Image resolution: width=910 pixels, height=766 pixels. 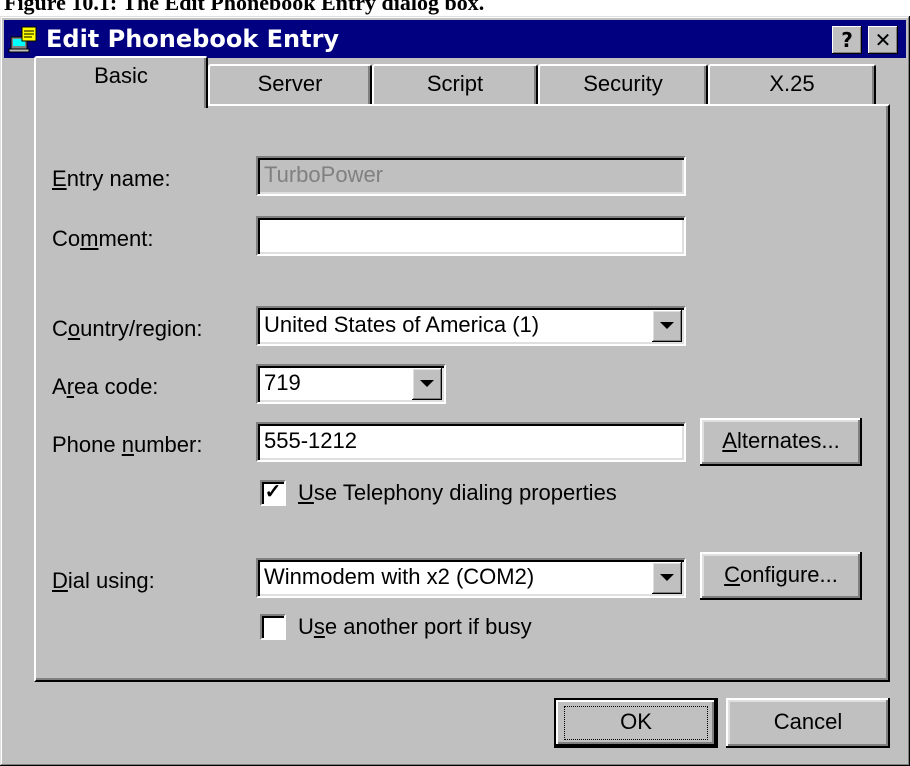 I want to click on area-code-value: 719, so click(x=282, y=382).